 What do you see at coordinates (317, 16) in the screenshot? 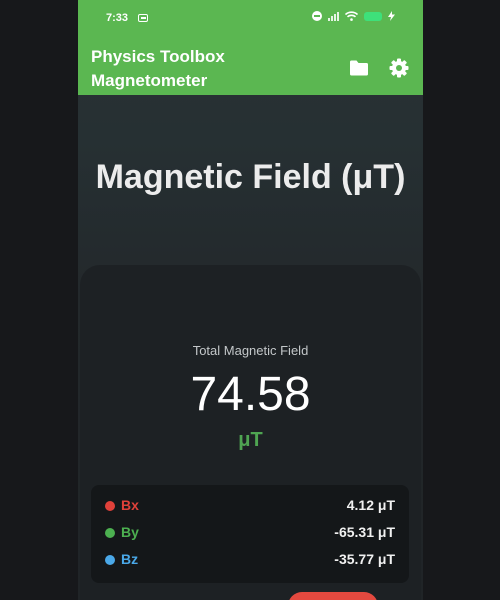
I see `do-not-disturb-icon` at bounding box center [317, 16].